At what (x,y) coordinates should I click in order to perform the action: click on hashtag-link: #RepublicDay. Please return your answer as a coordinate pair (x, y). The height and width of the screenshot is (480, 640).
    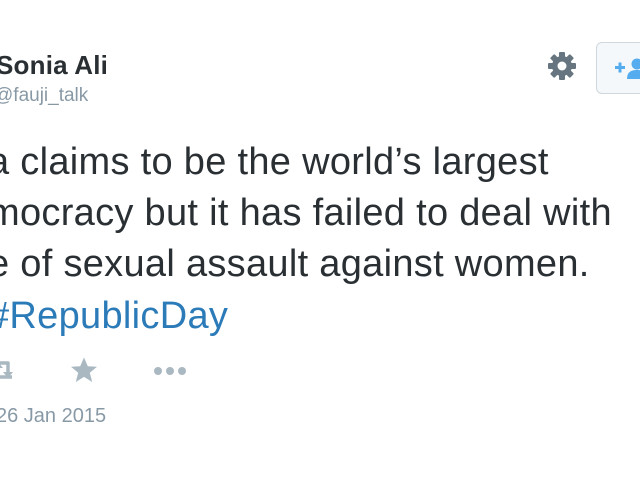
    Looking at the image, I should click on (114, 316).